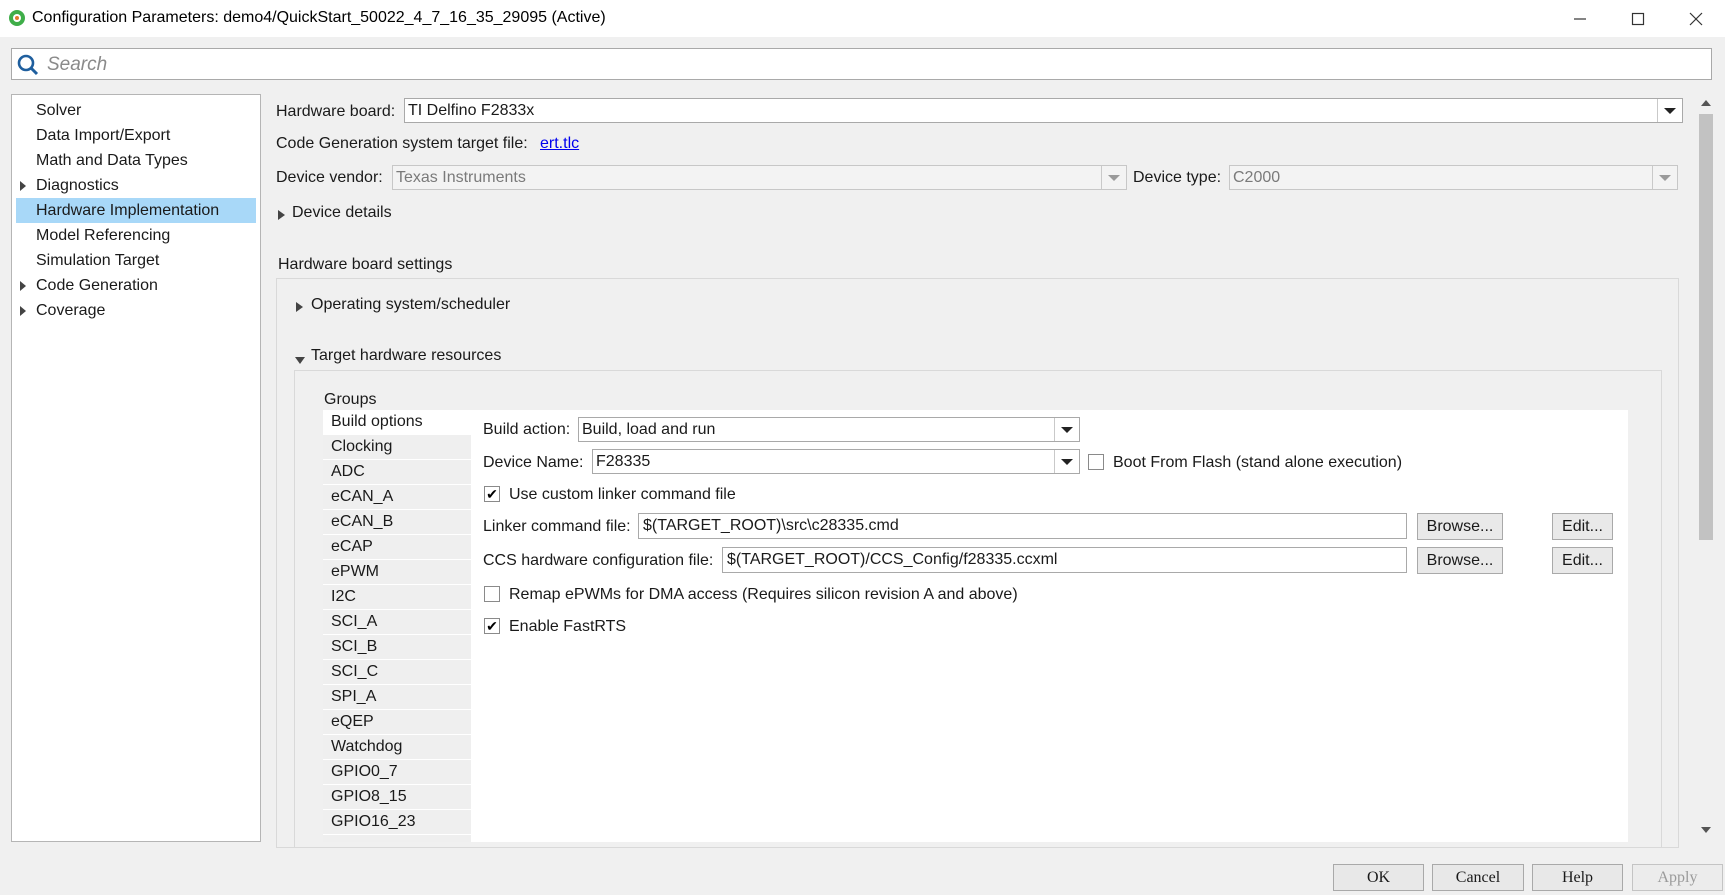 This screenshot has width=1725, height=895. Describe the element at coordinates (623, 461) in the screenshot. I see `device-name-value: F28335` at that location.